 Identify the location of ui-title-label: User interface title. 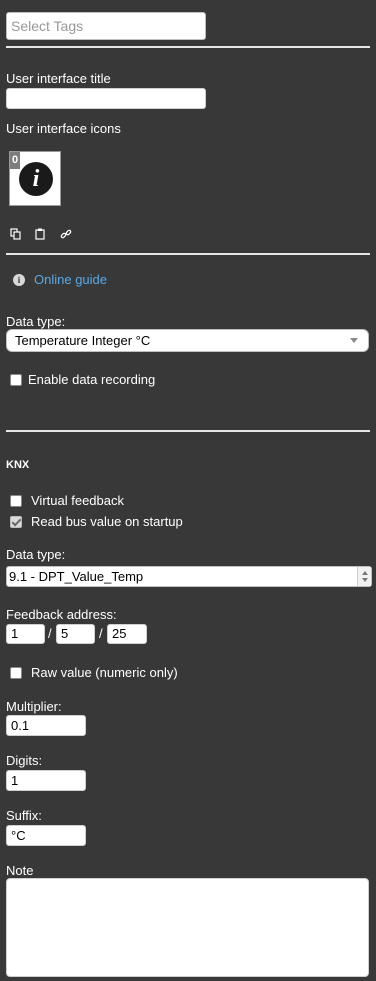
(58, 78).